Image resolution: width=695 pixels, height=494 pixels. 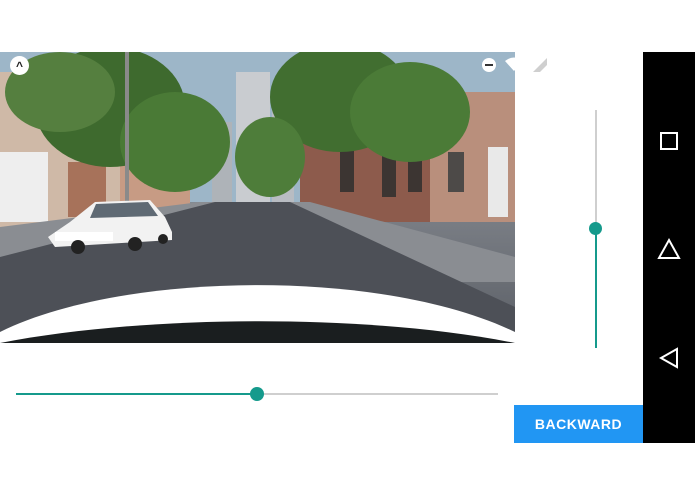 I want to click on do-not-disturb-icon, so click(x=488, y=64).